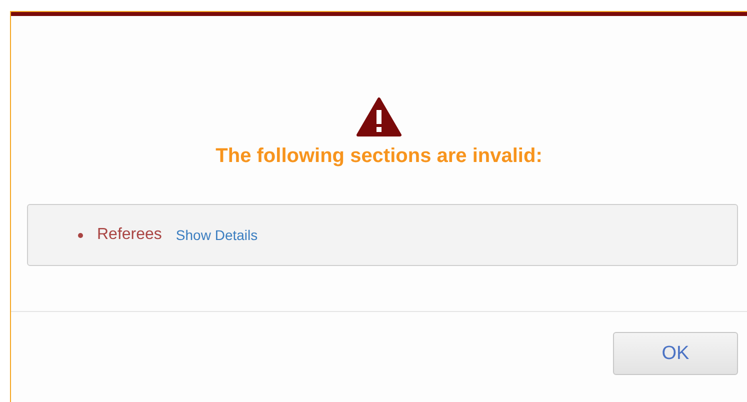 The width and height of the screenshot is (747, 402). I want to click on dialog-heading: The following sections are invalid:, so click(379, 156).